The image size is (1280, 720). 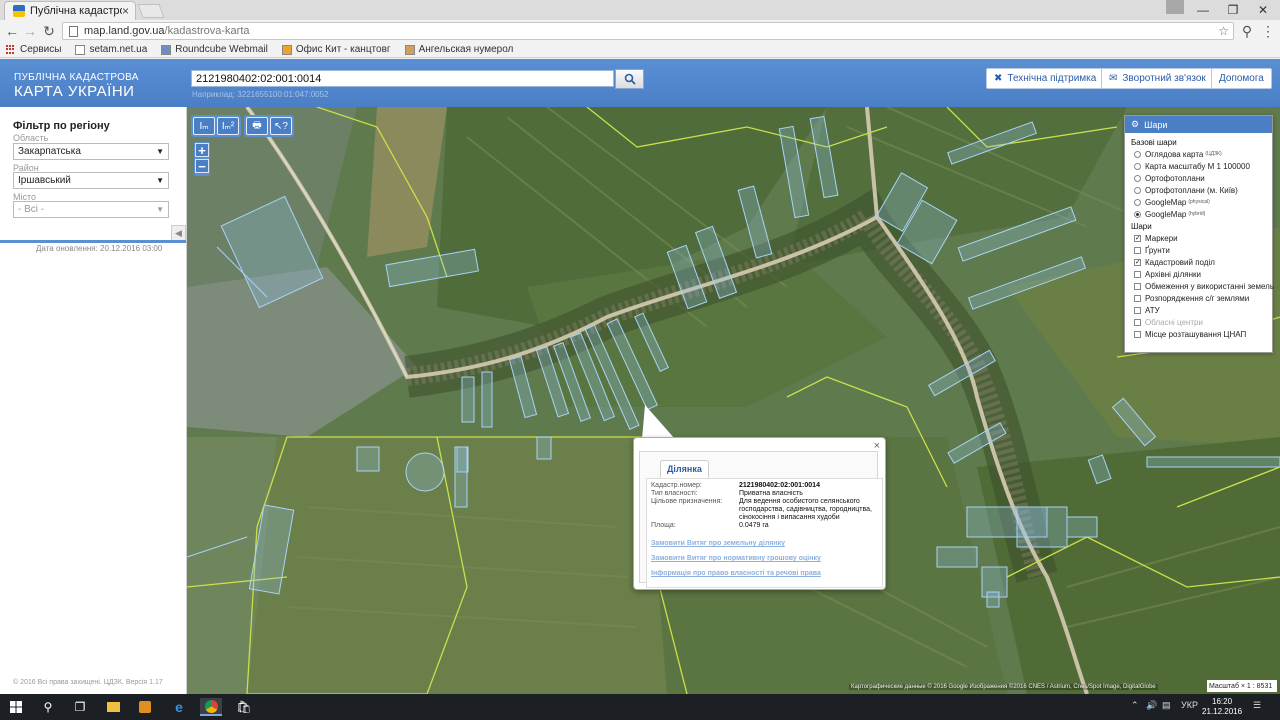 I want to click on overlay-layer-option: Архівні ділянки, so click(x=1198, y=274).